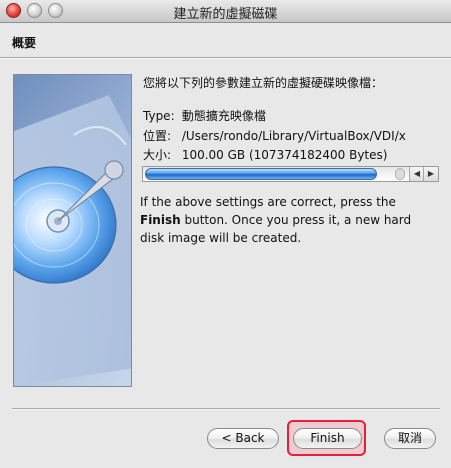  Describe the element at coordinates (410, 438) in the screenshot. I see `cancel-button: 取消` at that location.